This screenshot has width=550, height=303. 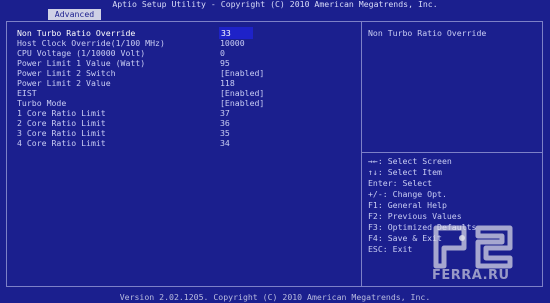 I want to click on key-hint-enter: Enter: Select, so click(x=400, y=183).